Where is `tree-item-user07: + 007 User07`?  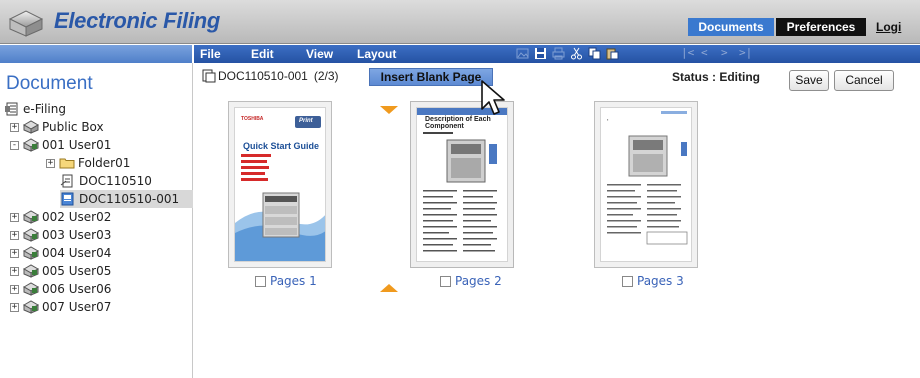
tree-item-user07: + 007 User07 is located at coordinates (60, 307).